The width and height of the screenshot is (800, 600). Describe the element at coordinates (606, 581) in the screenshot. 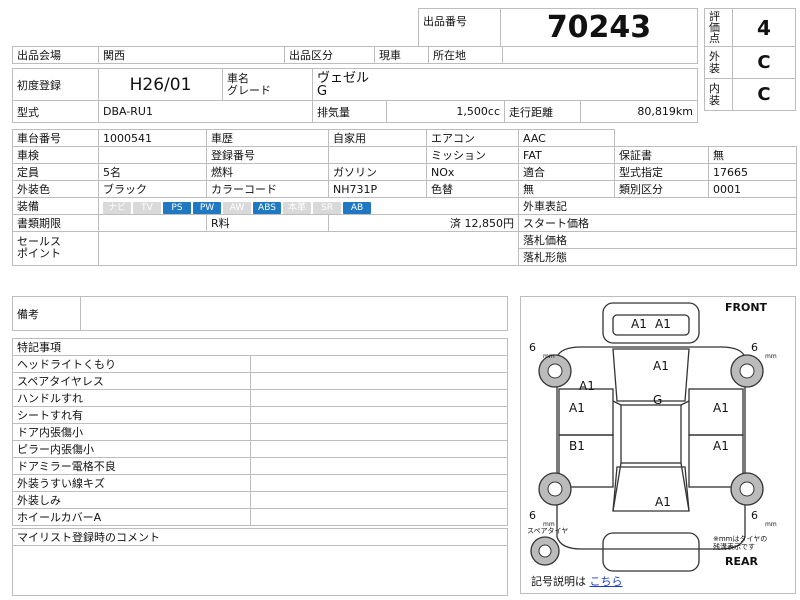

I see `legend-link: こちら` at that location.